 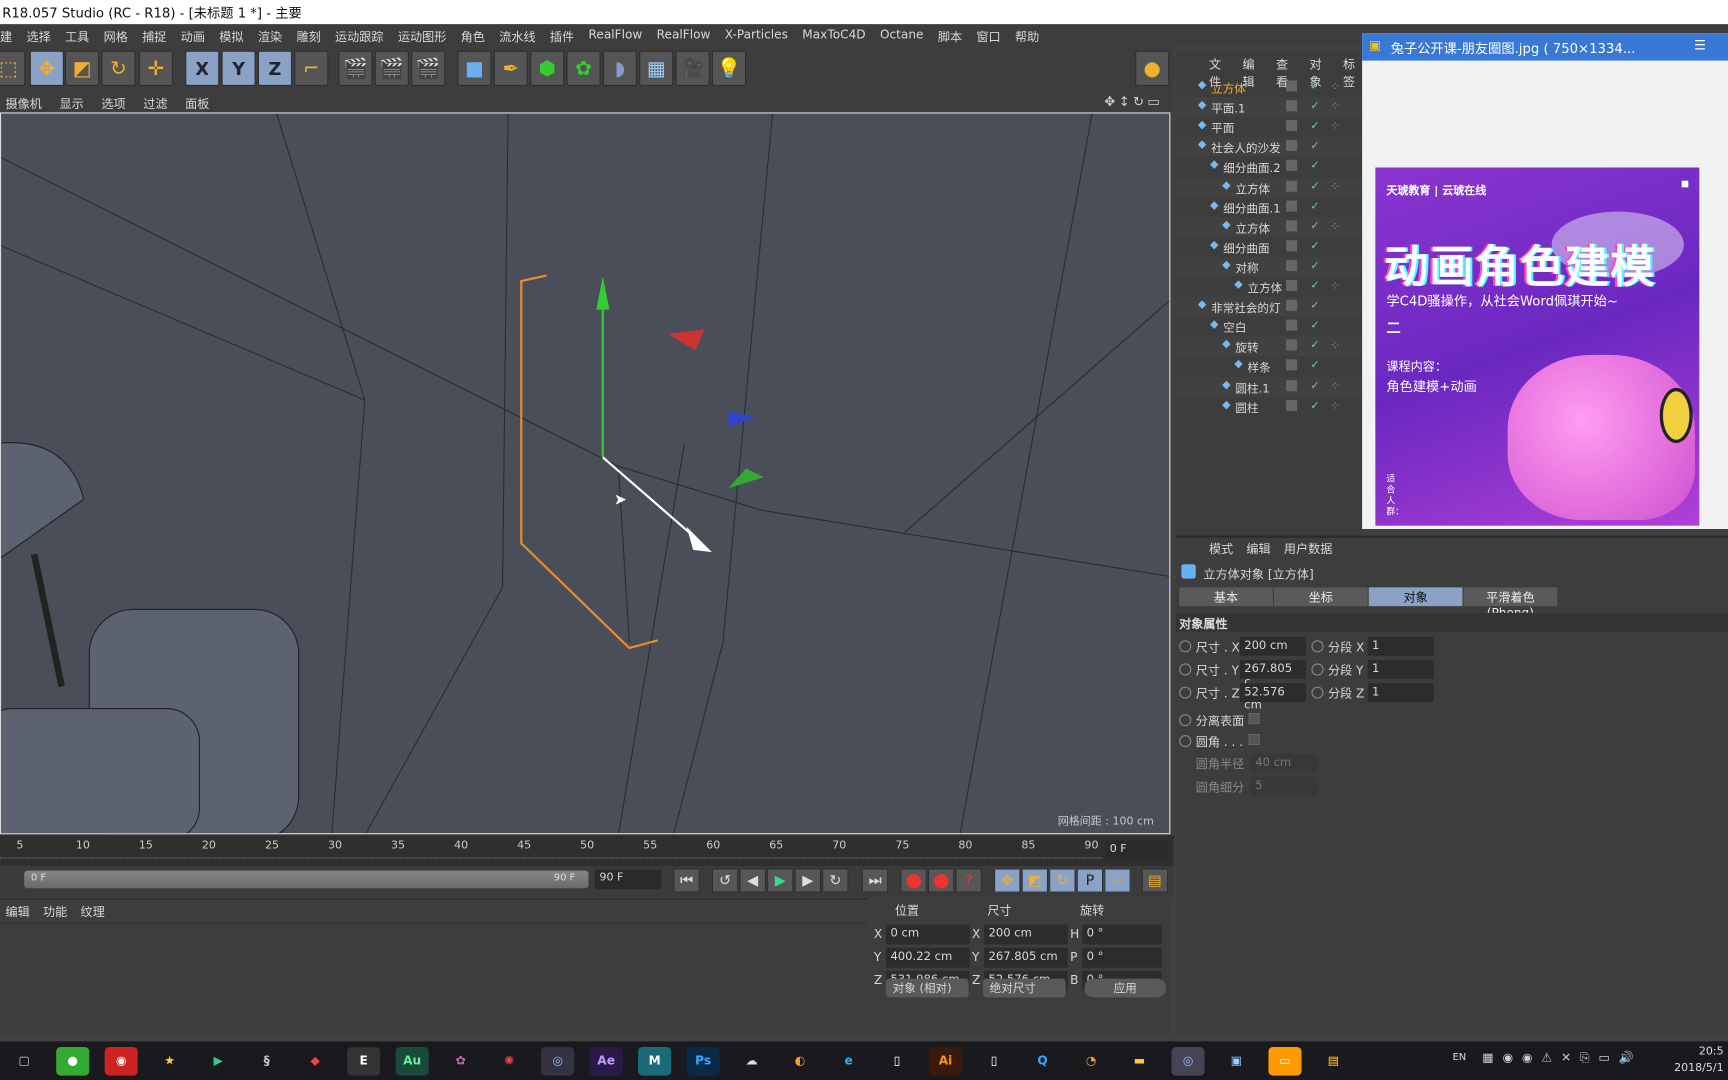 I want to click on task-view-icon: ▢, so click(x=24, y=1060).